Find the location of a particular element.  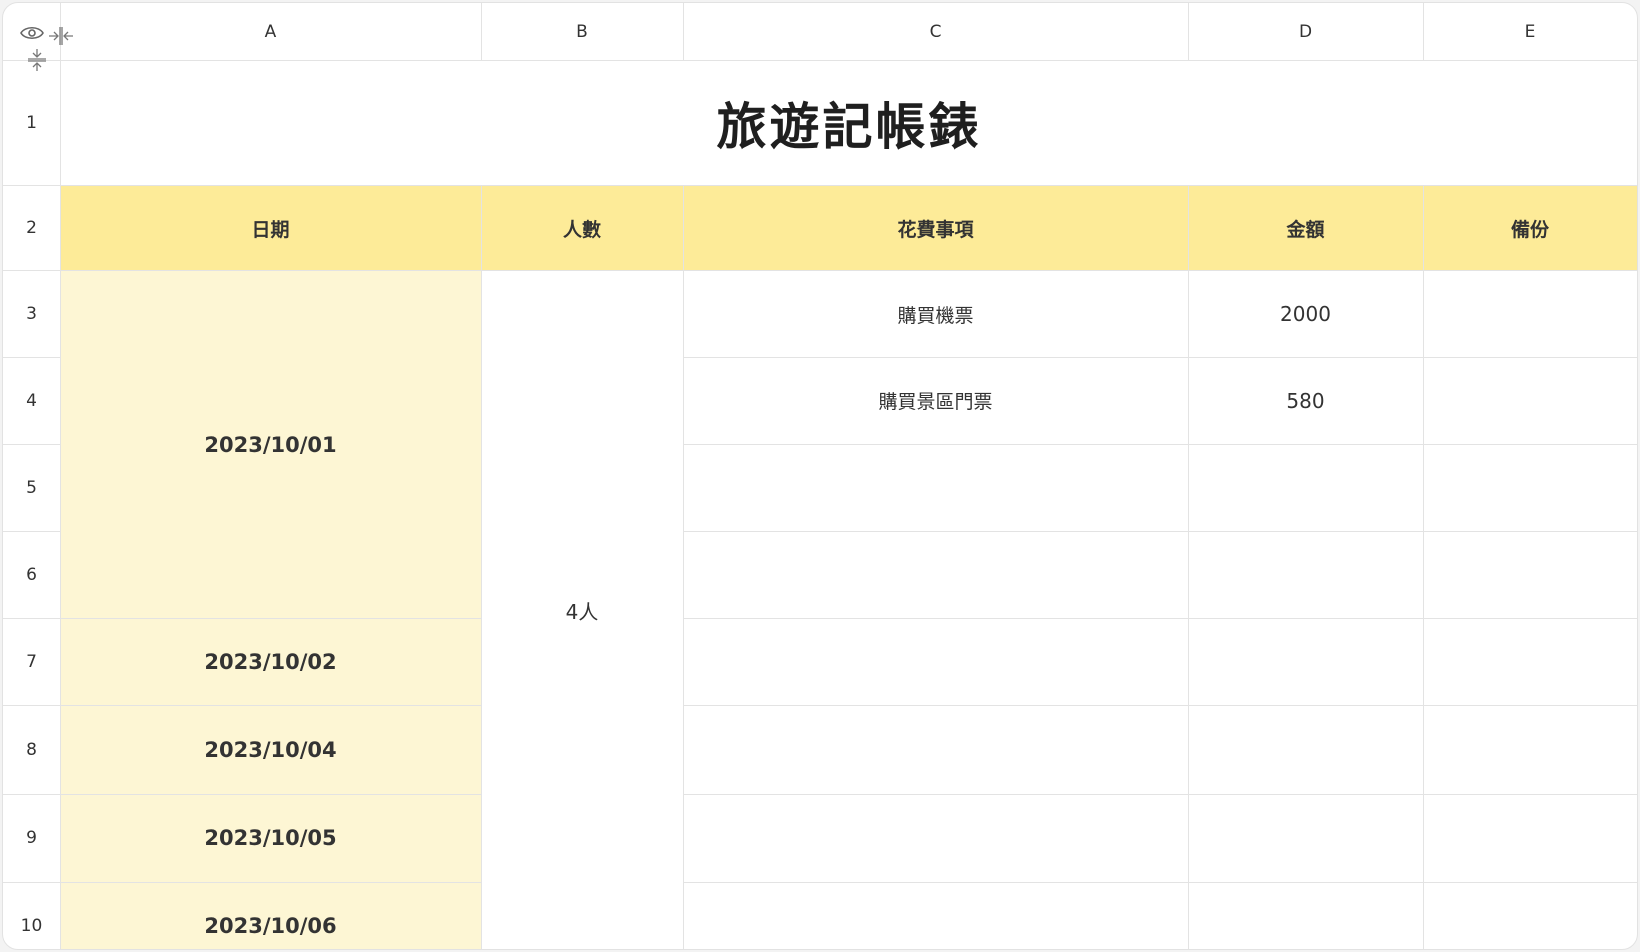

row-header-3: 3 is located at coordinates (31, 314).